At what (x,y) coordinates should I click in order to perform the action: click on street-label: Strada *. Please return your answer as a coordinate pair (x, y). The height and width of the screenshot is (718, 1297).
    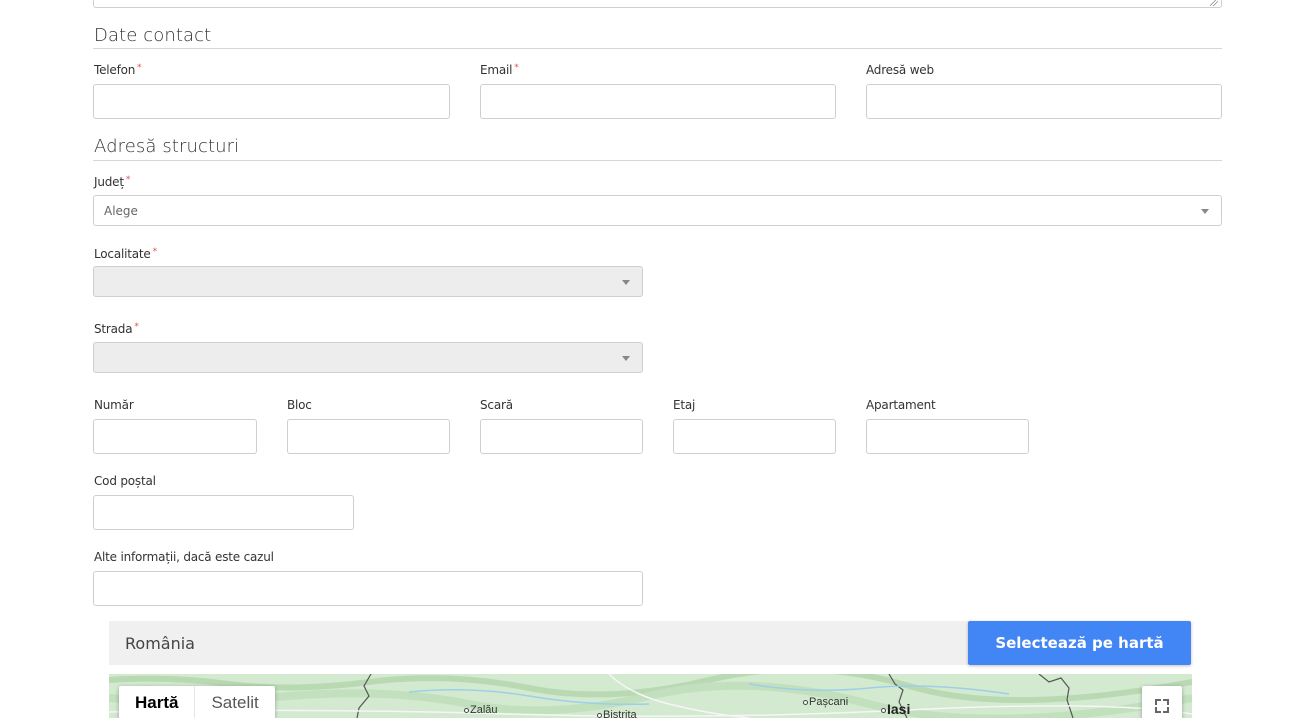
    Looking at the image, I should click on (116, 329).